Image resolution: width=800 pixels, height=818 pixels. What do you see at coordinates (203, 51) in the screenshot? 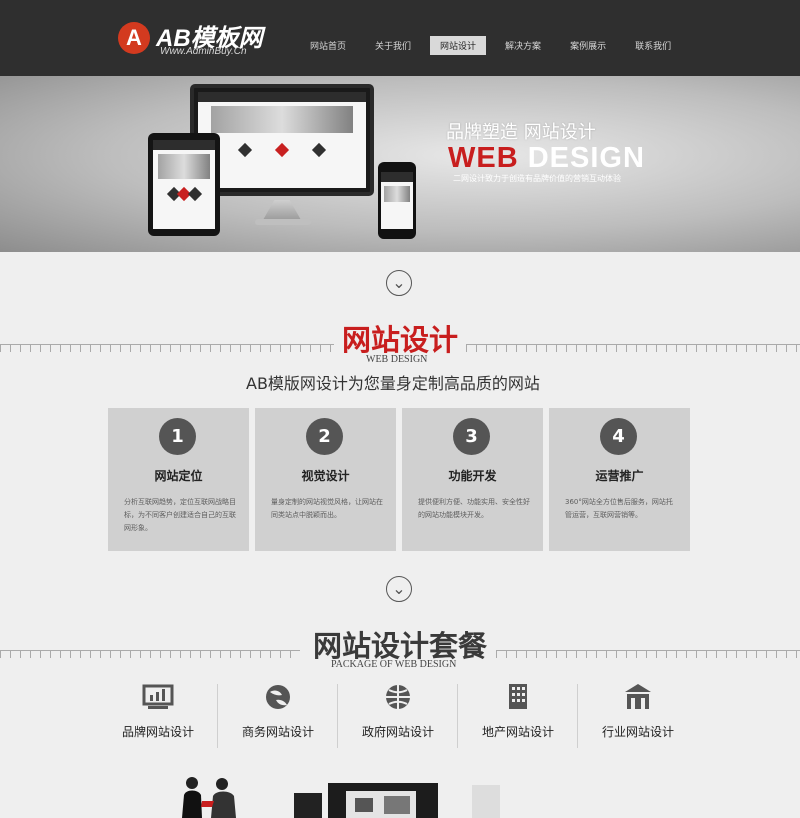
I see `logo-url: Www.AdminBuy.Cn` at bounding box center [203, 51].